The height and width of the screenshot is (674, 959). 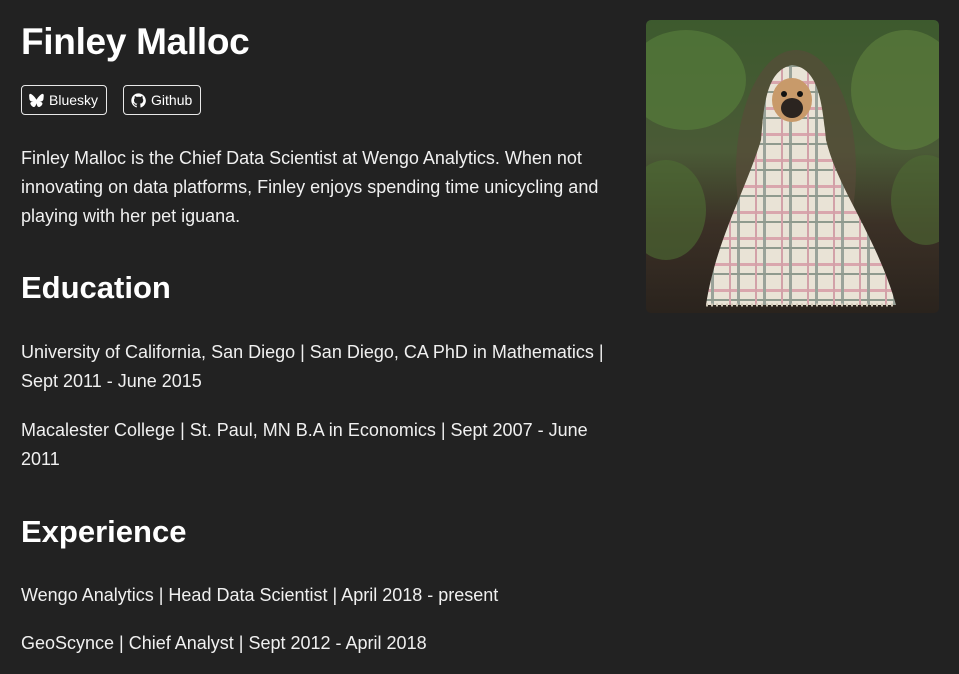 What do you see at coordinates (74, 100) in the screenshot?
I see `bluesky-label: Bluesky` at bounding box center [74, 100].